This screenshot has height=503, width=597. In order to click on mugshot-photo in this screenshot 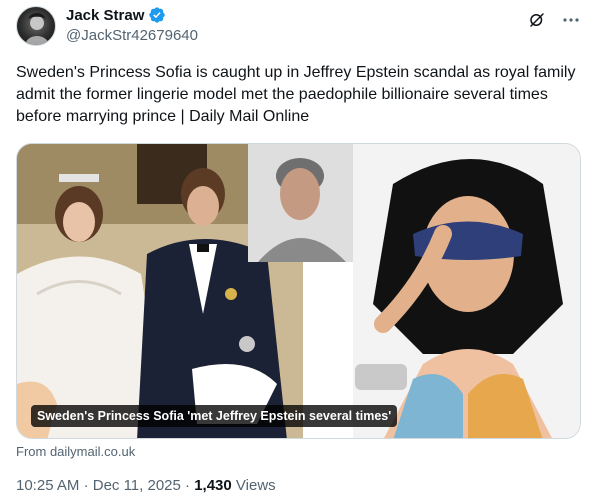, I will do `click(302, 203)`.